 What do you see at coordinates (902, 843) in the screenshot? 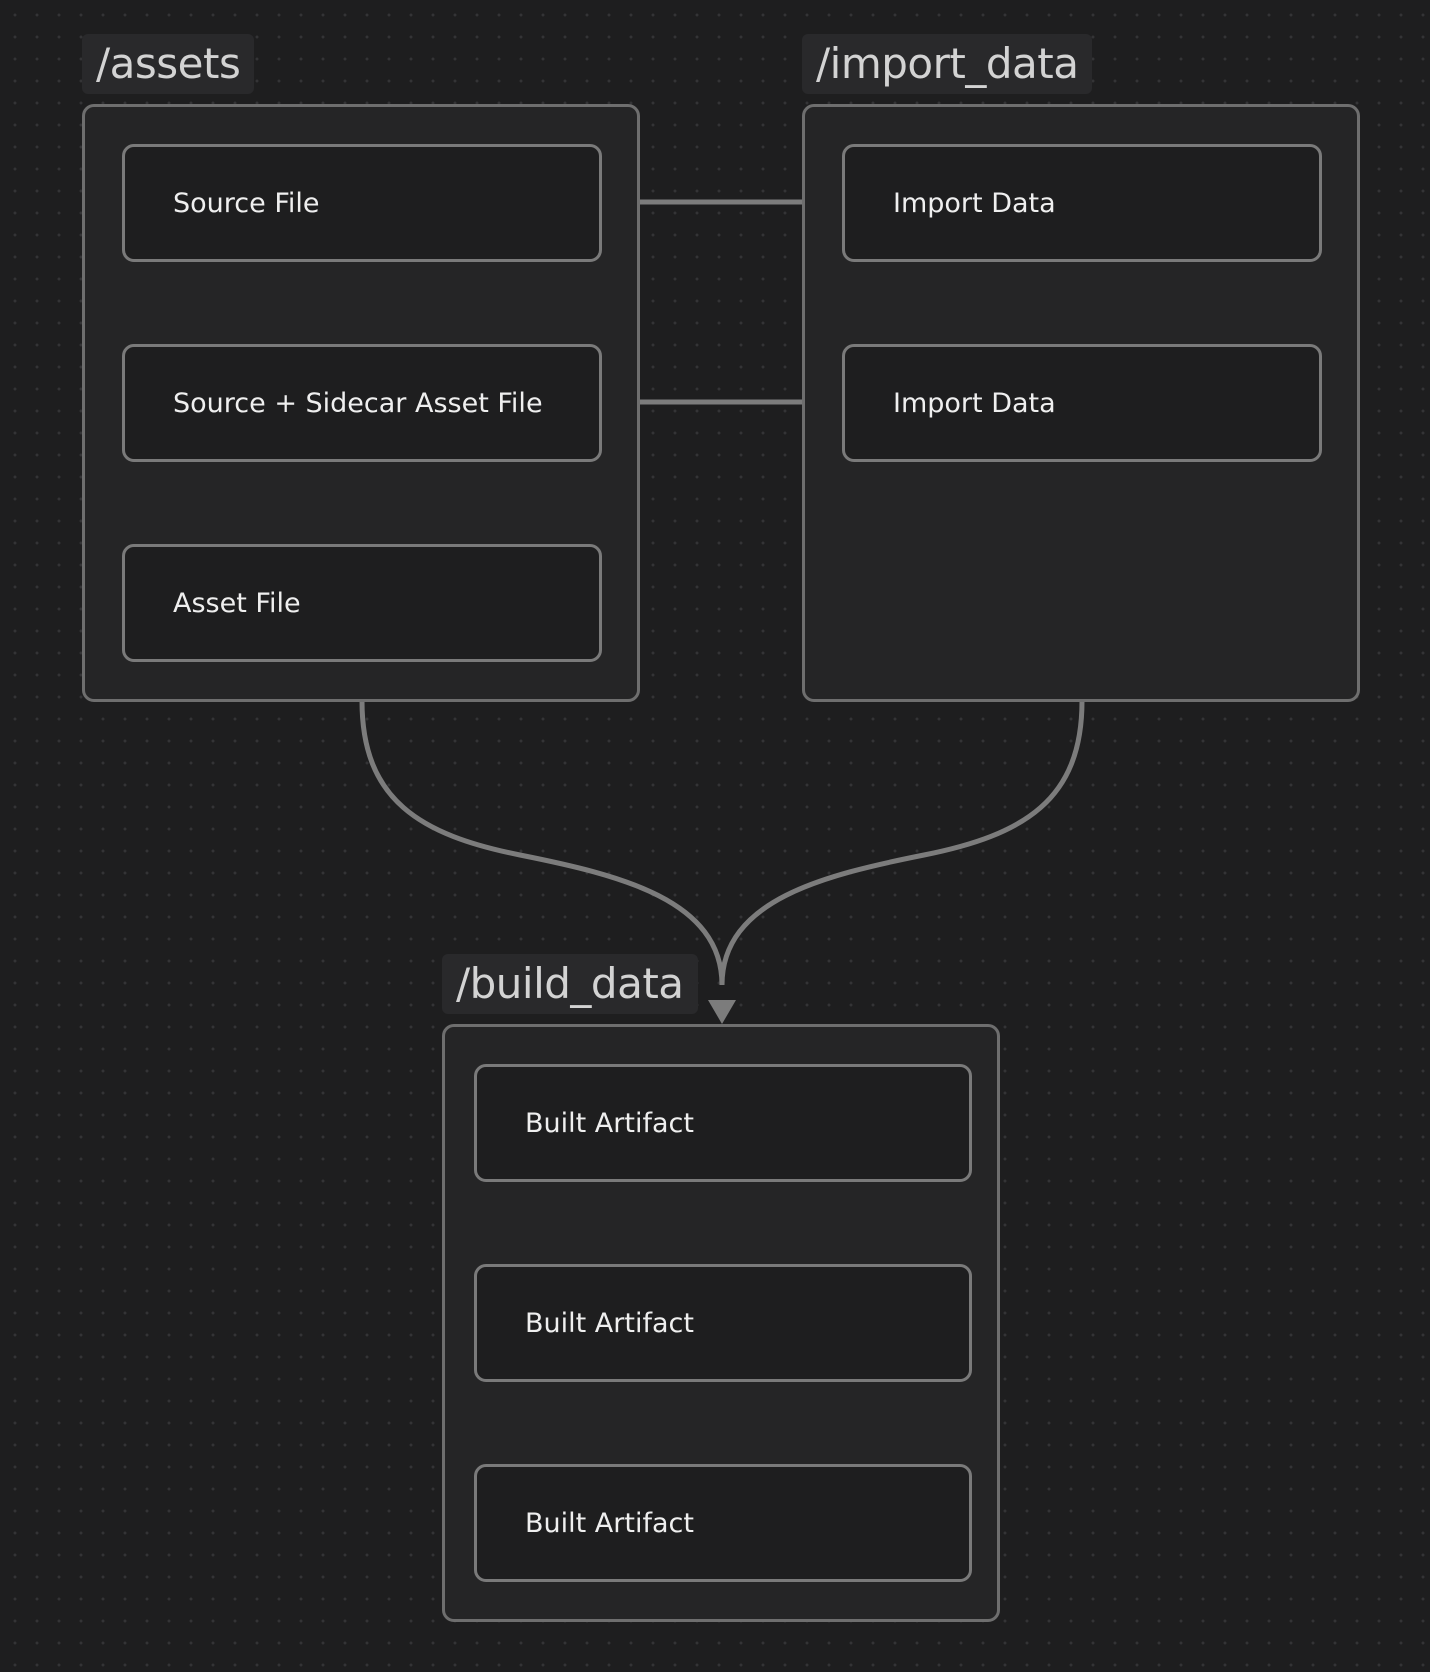
I see `edge-import-to-build` at bounding box center [902, 843].